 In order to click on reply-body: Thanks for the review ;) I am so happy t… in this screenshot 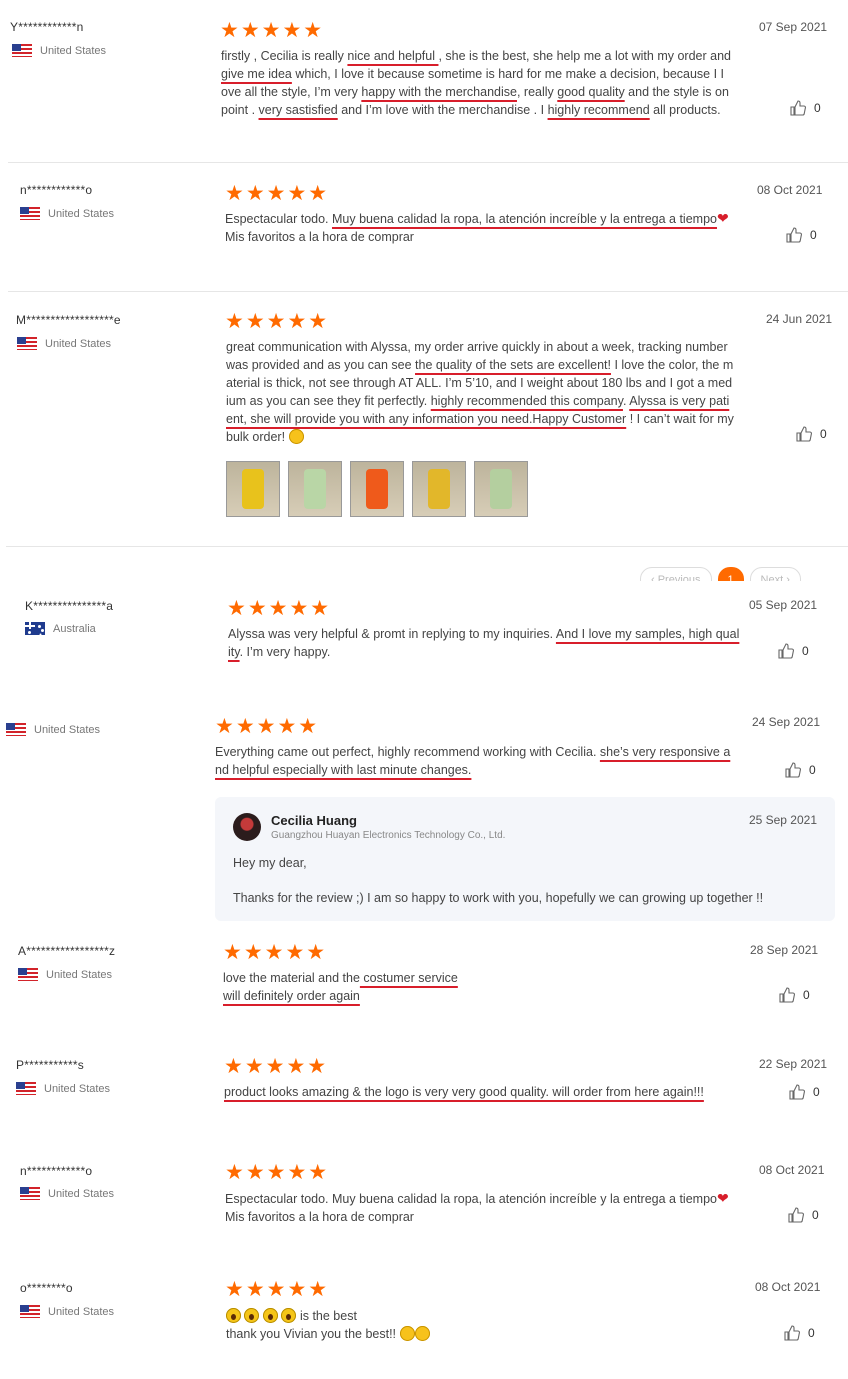, I will do `click(498, 898)`.